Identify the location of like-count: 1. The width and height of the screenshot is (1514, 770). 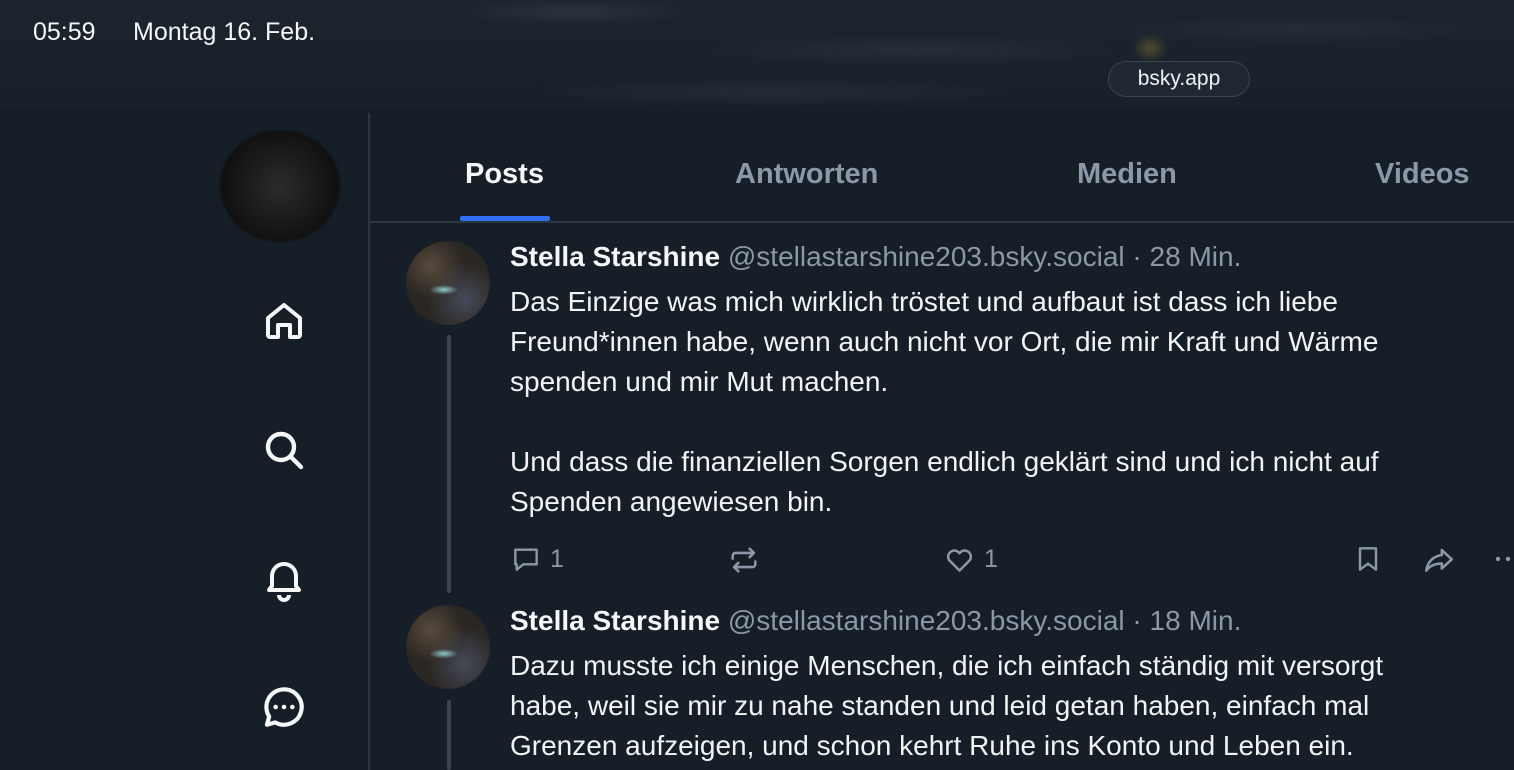
(991, 559).